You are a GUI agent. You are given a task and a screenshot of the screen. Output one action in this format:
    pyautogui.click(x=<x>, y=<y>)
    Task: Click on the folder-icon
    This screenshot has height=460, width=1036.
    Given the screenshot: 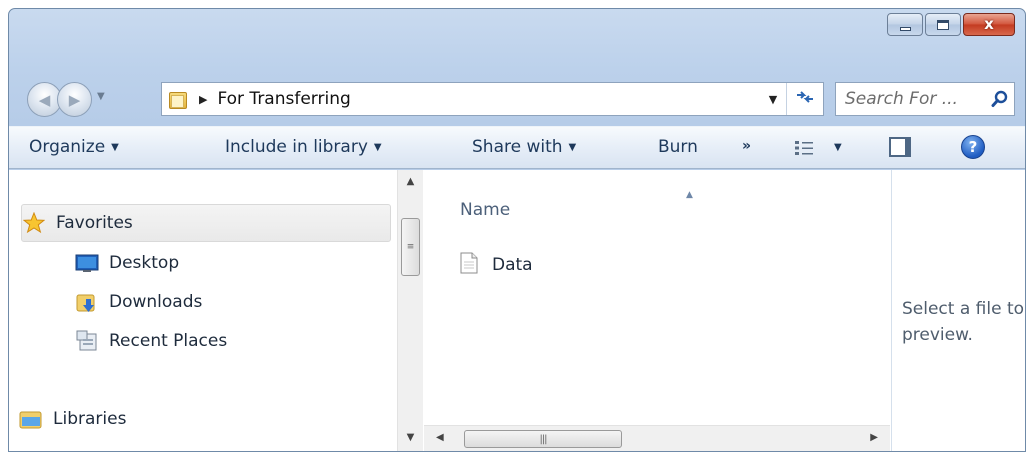 What is the action you would take?
    pyautogui.click(x=178, y=99)
    